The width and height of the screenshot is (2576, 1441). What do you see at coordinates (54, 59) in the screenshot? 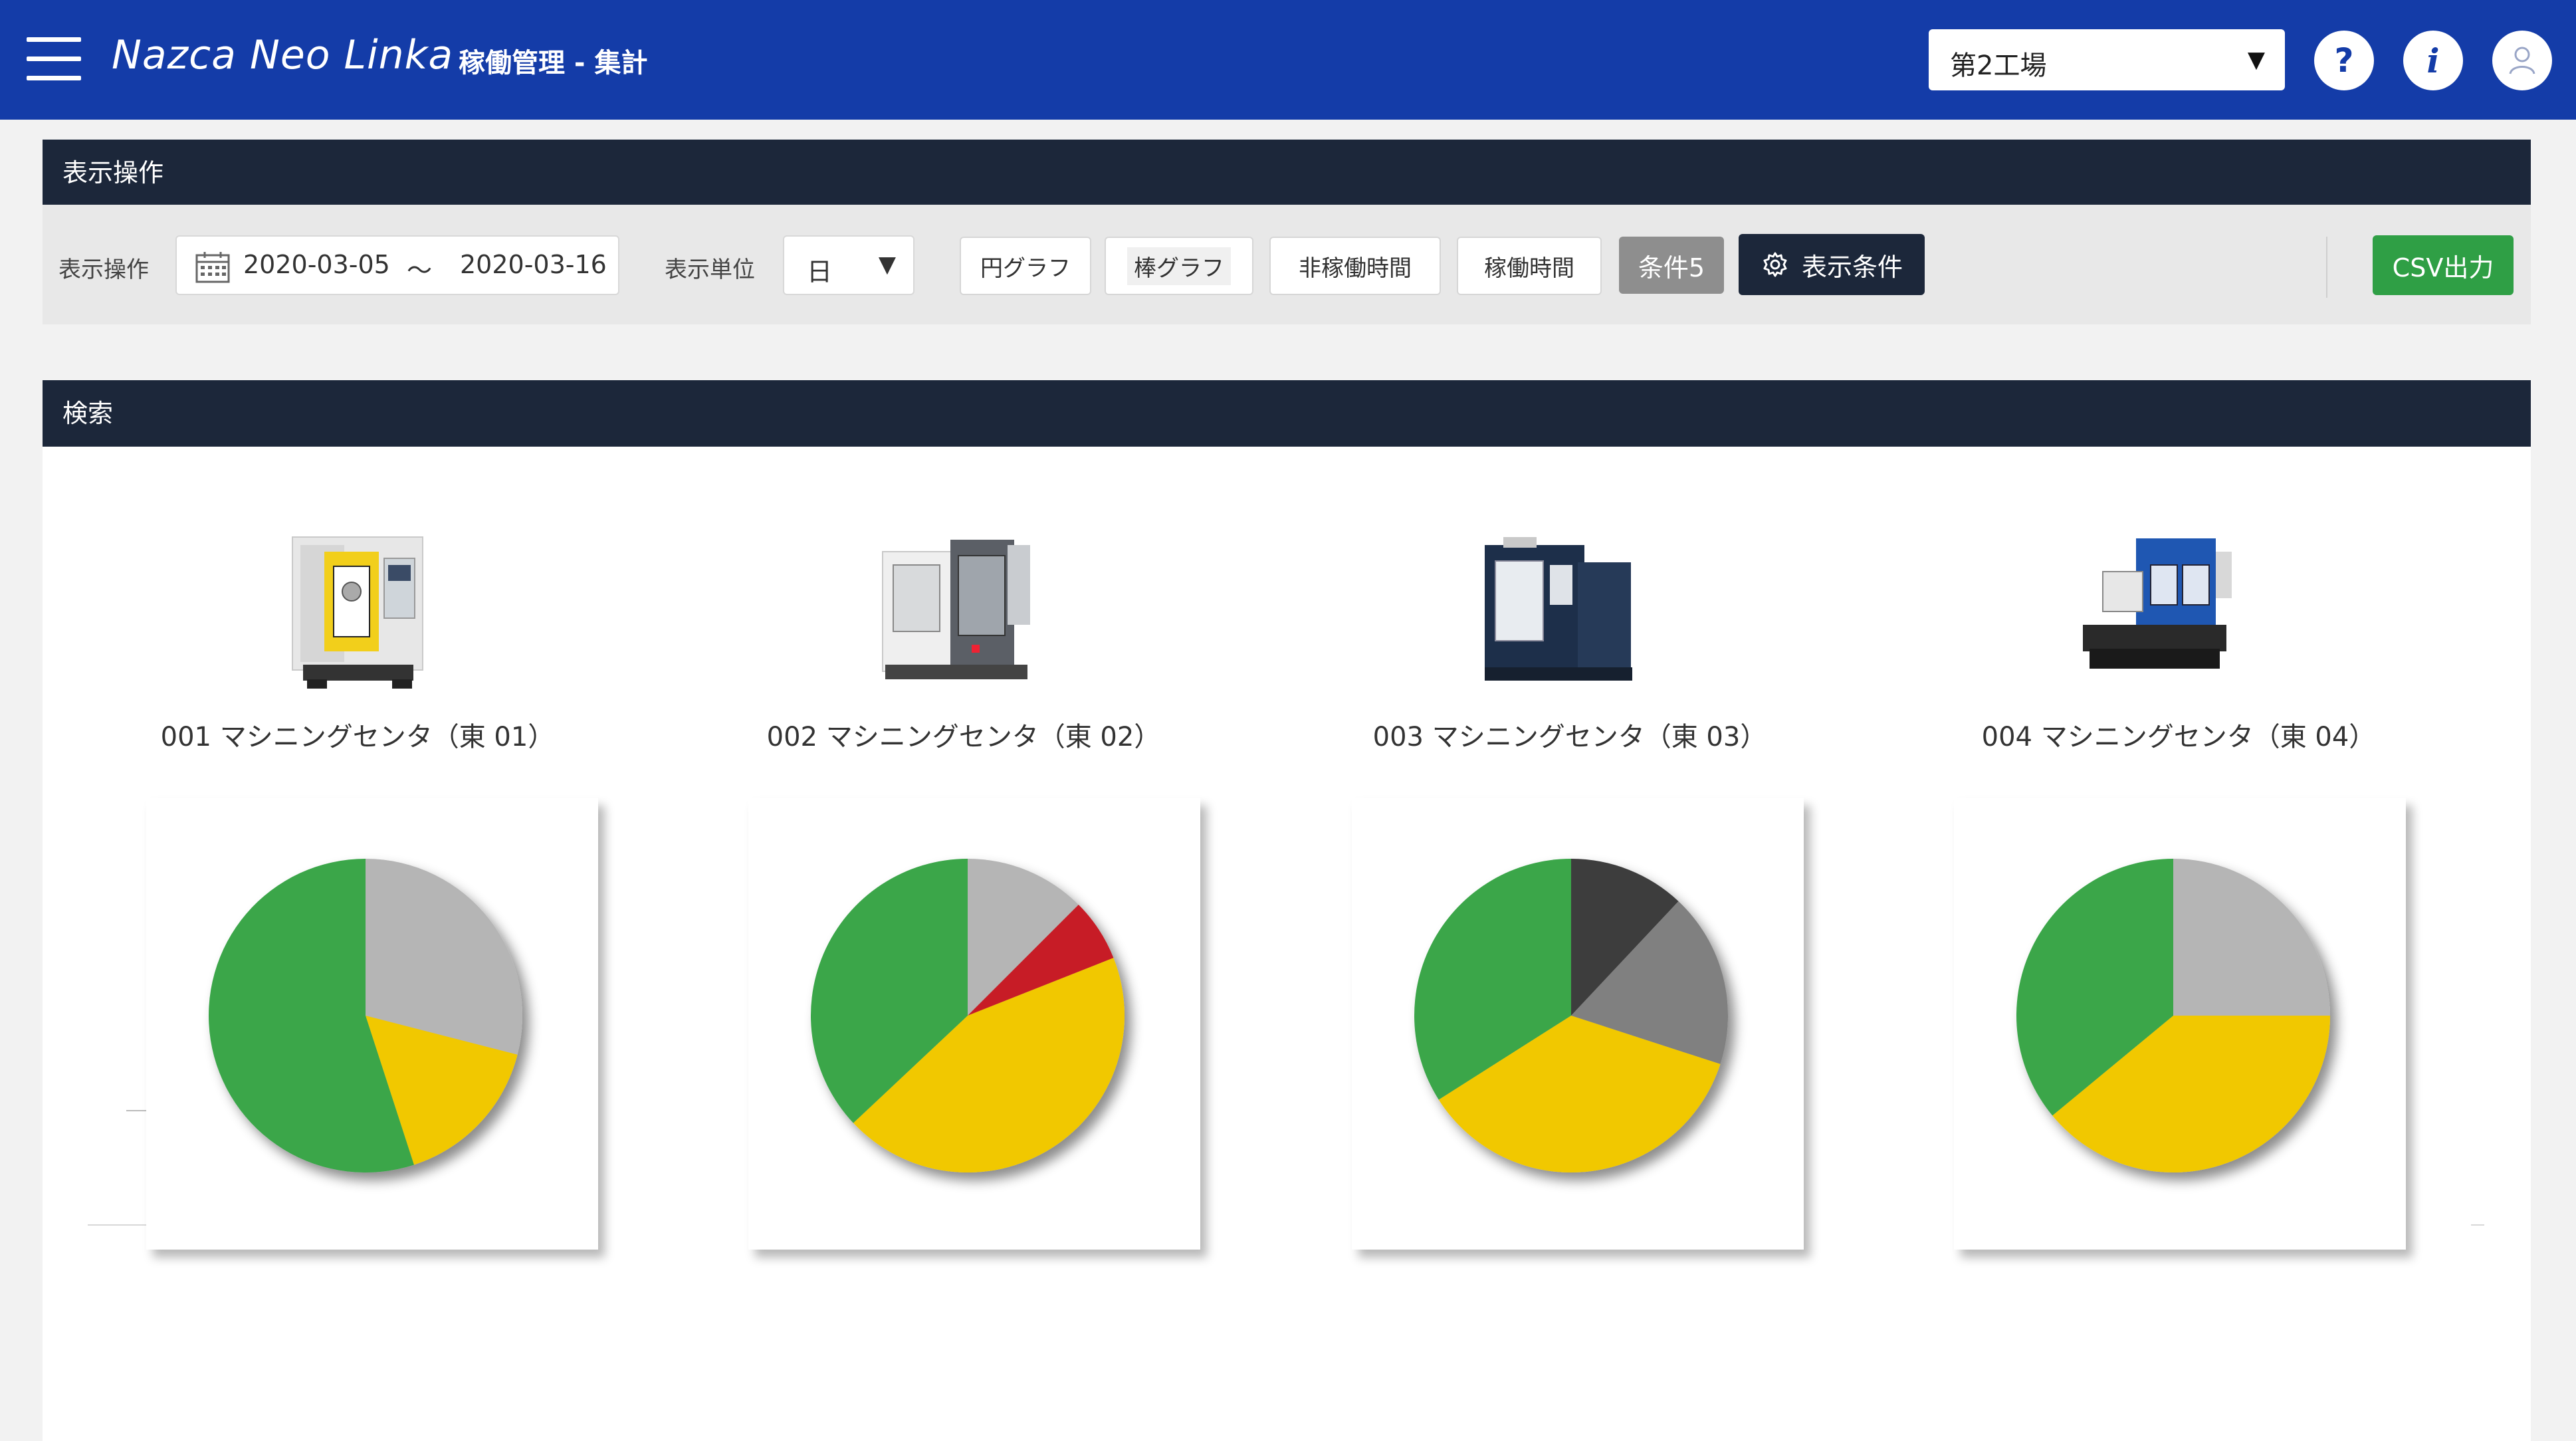
I see `menu-icon` at bounding box center [54, 59].